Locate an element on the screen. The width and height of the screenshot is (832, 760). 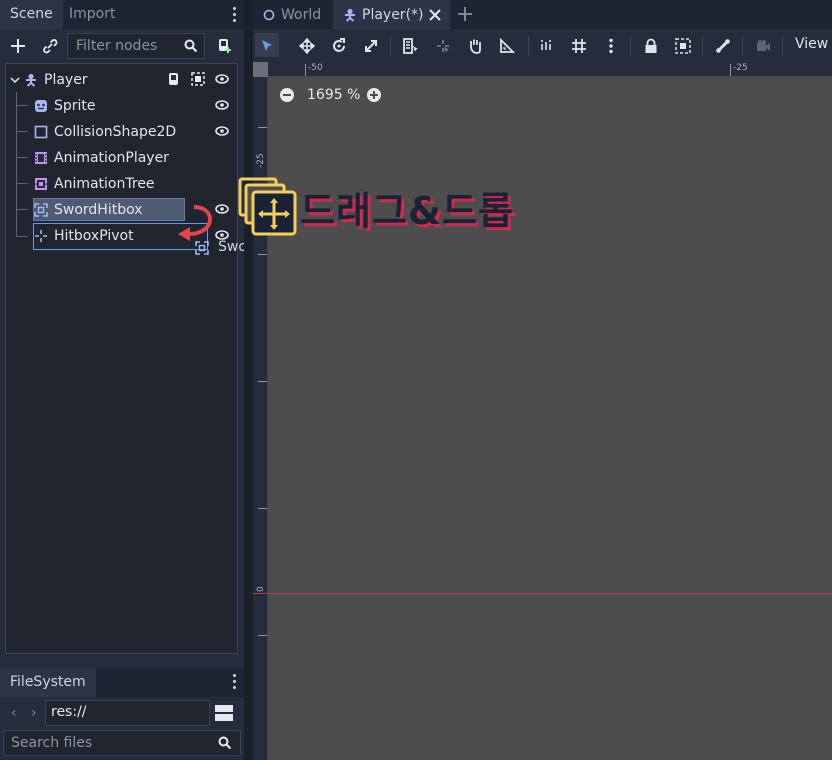
view-menu: View is located at coordinates (811, 44).